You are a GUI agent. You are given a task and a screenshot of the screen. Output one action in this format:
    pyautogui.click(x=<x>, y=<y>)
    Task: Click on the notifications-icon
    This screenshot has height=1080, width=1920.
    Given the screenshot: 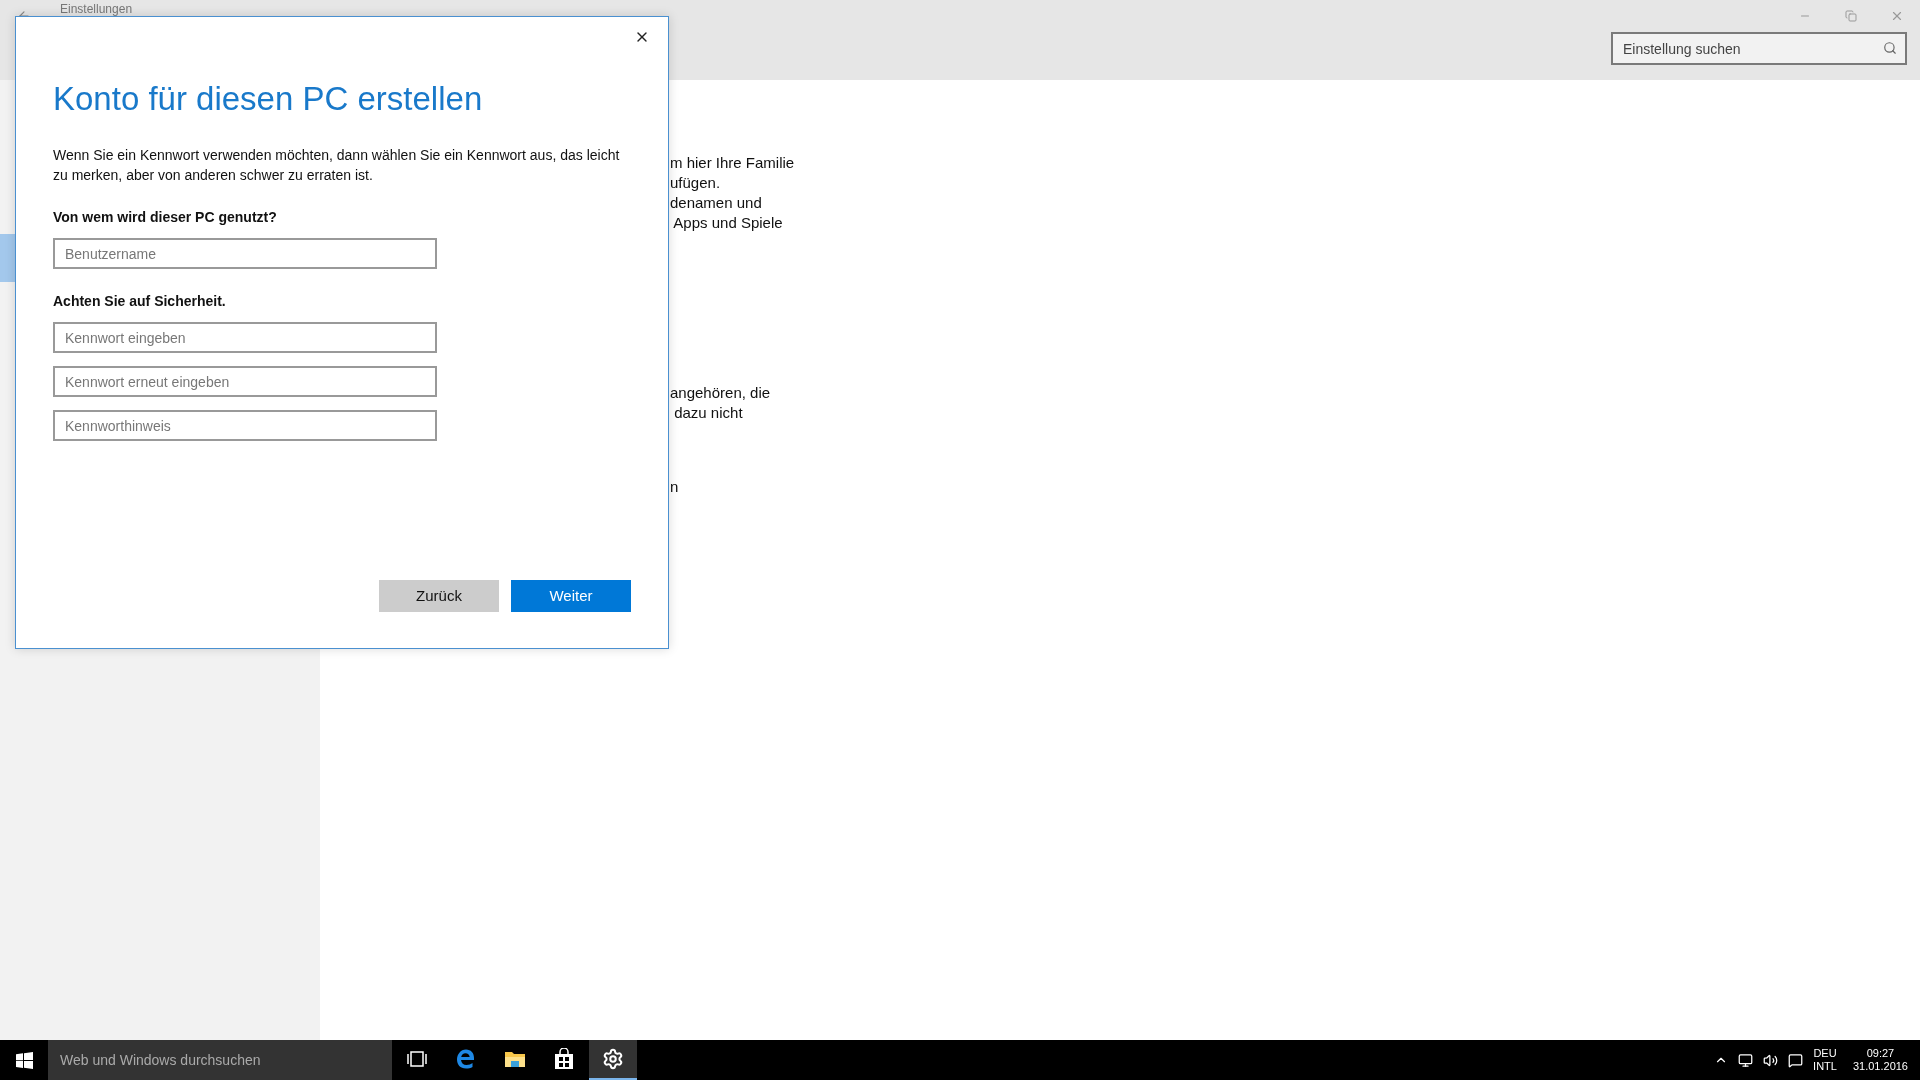 What is the action you would take?
    pyautogui.click(x=1796, y=1060)
    